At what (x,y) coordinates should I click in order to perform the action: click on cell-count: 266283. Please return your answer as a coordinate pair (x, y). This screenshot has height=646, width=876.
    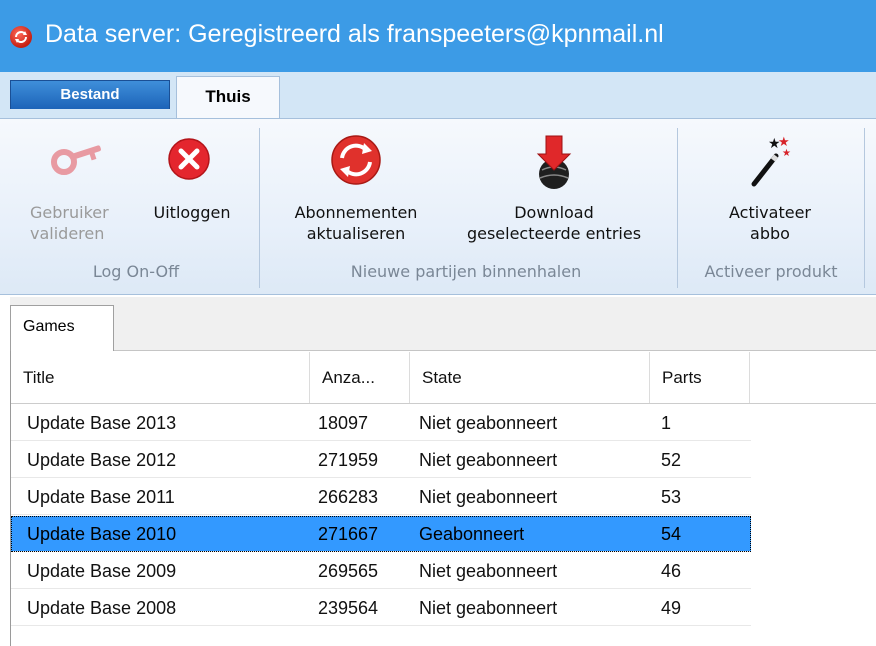
    Looking at the image, I should click on (348, 497).